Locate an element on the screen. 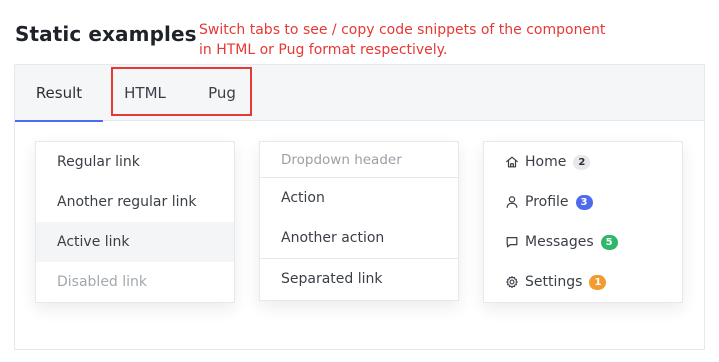 The height and width of the screenshot is (362, 719). menu-item-disabled-link: Disabled link is located at coordinates (102, 282).